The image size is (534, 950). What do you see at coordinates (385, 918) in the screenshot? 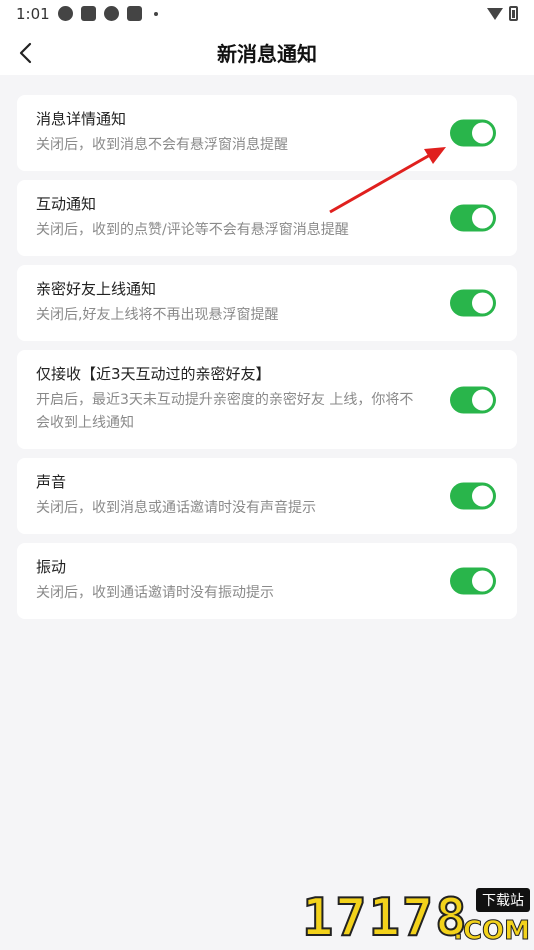
I see `watermark-digits: 17178` at bounding box center [385, 918].